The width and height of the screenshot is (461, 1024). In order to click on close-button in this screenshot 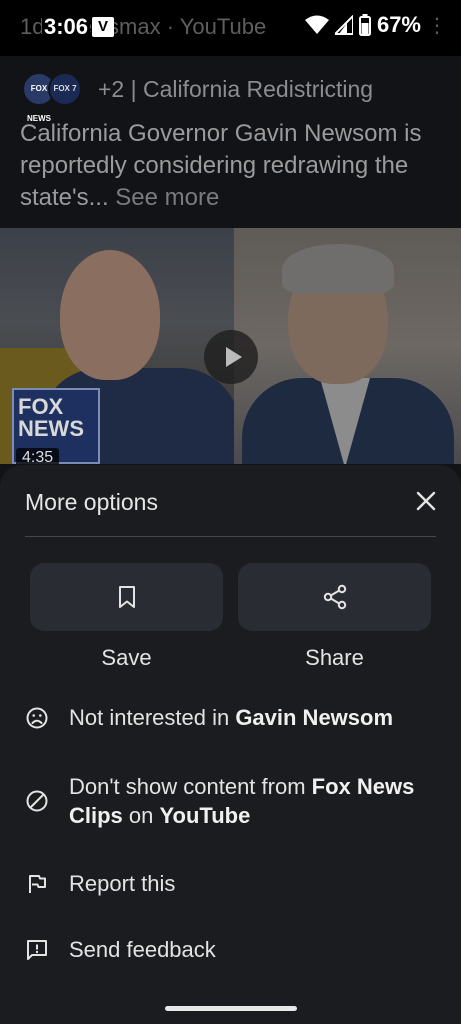, I will do `click(426, 501)`.